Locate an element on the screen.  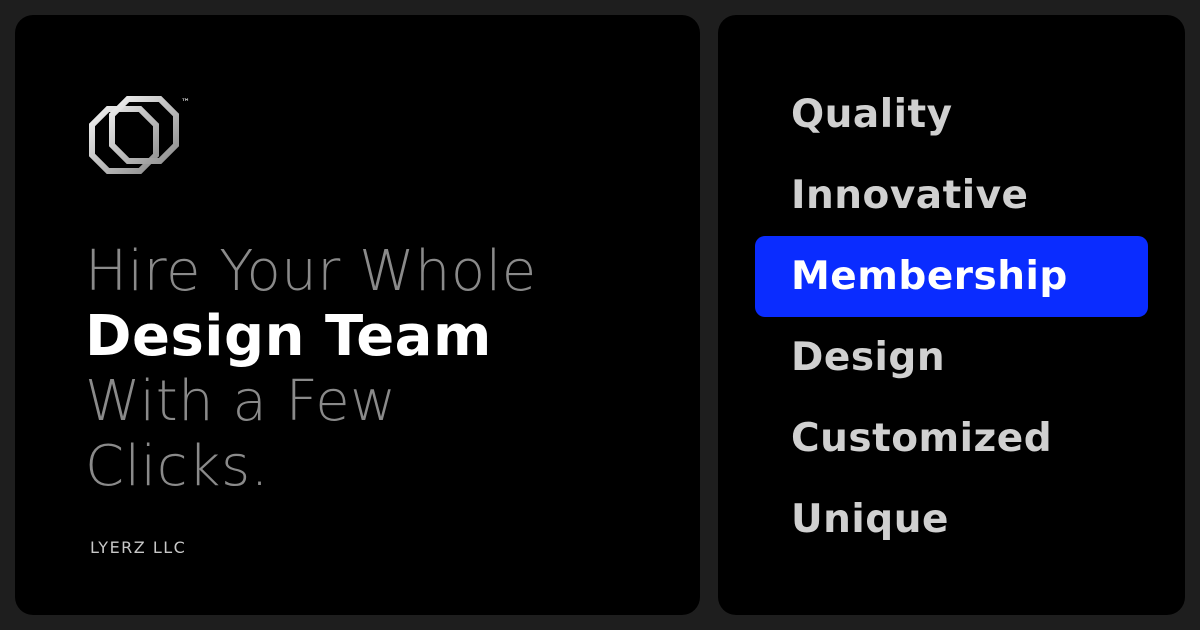
company-name: LYERZ LLC is located at coordinates (138, 547).